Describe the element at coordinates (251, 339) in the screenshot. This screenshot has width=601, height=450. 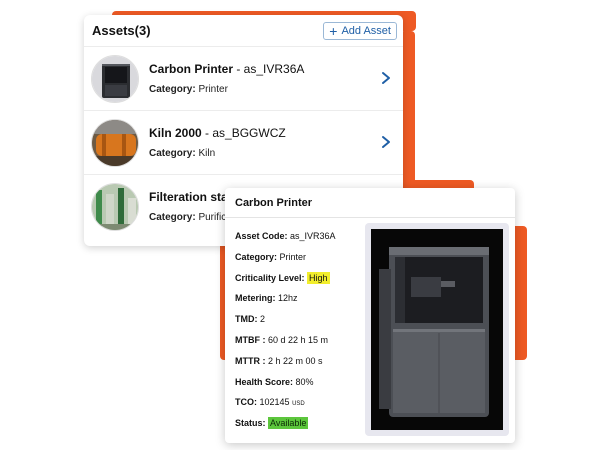
I see `field-label: MTBF :` at that location.